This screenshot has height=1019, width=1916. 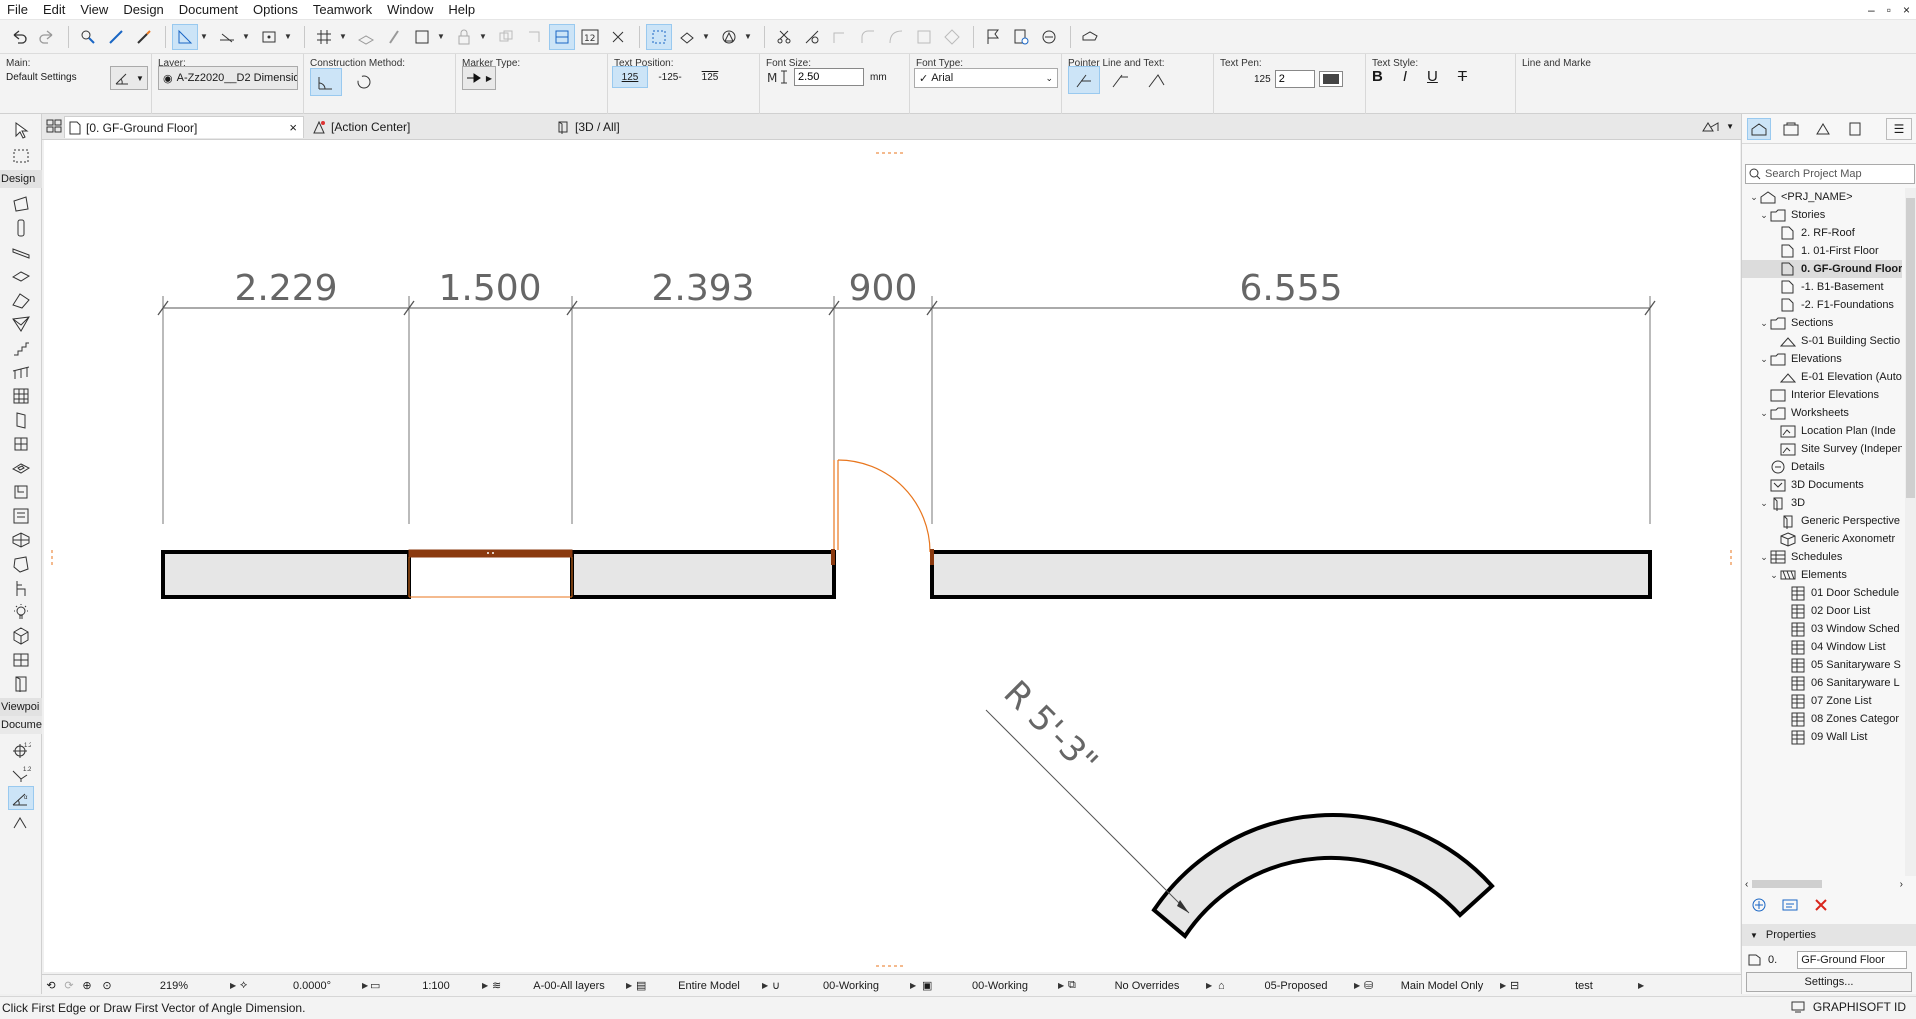 What do you see at coordinates (1746, 884) in the screenshot?
I see `scroll-left-icon: ‹` at bounding box center [1746, 884].